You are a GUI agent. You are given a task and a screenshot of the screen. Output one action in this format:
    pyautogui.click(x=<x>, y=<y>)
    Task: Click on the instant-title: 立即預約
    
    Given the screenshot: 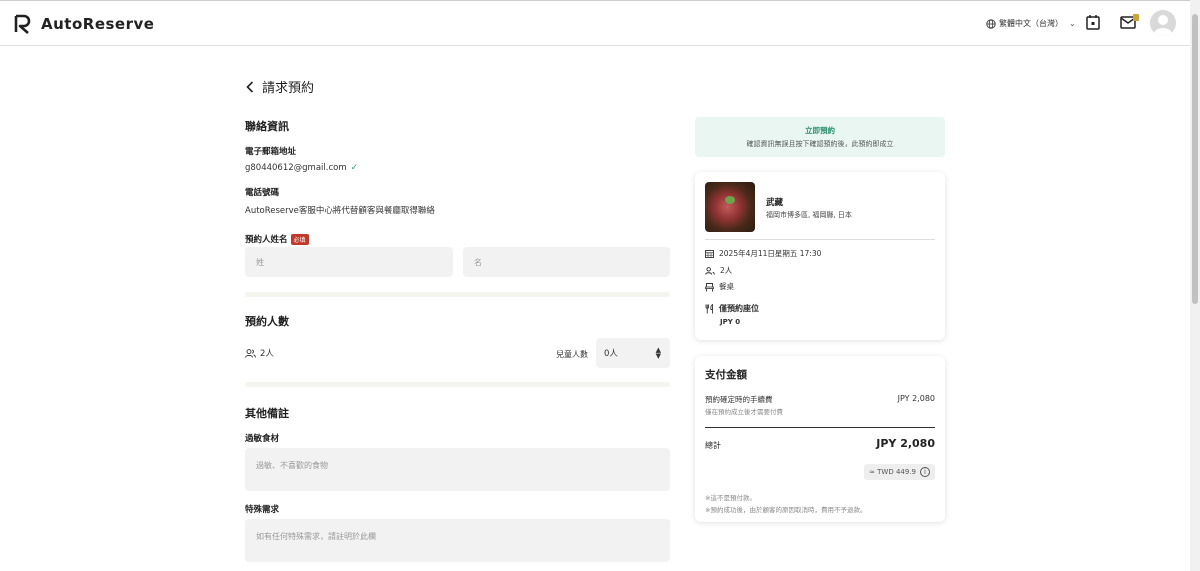 What is the action you would take?
    pyautogui.click(x=820, y=130)
    